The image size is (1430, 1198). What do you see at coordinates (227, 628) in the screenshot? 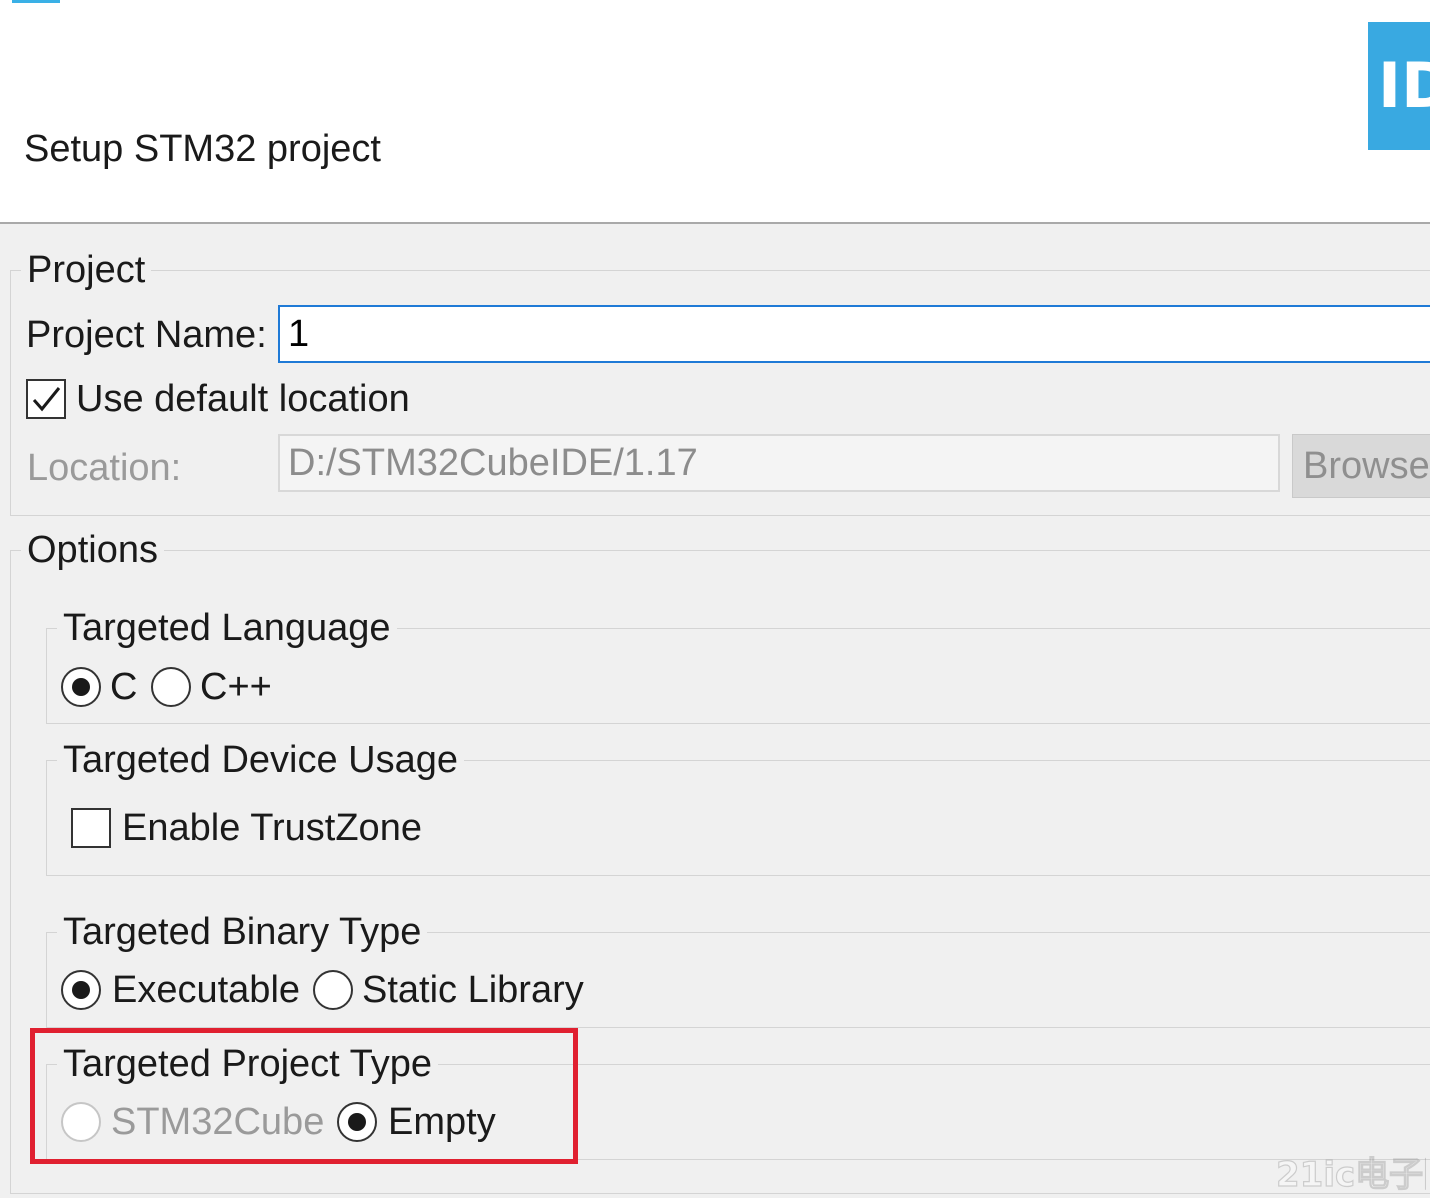
I see `targeted-language-legend: Targeted Language` at bounding box center [227, 628].